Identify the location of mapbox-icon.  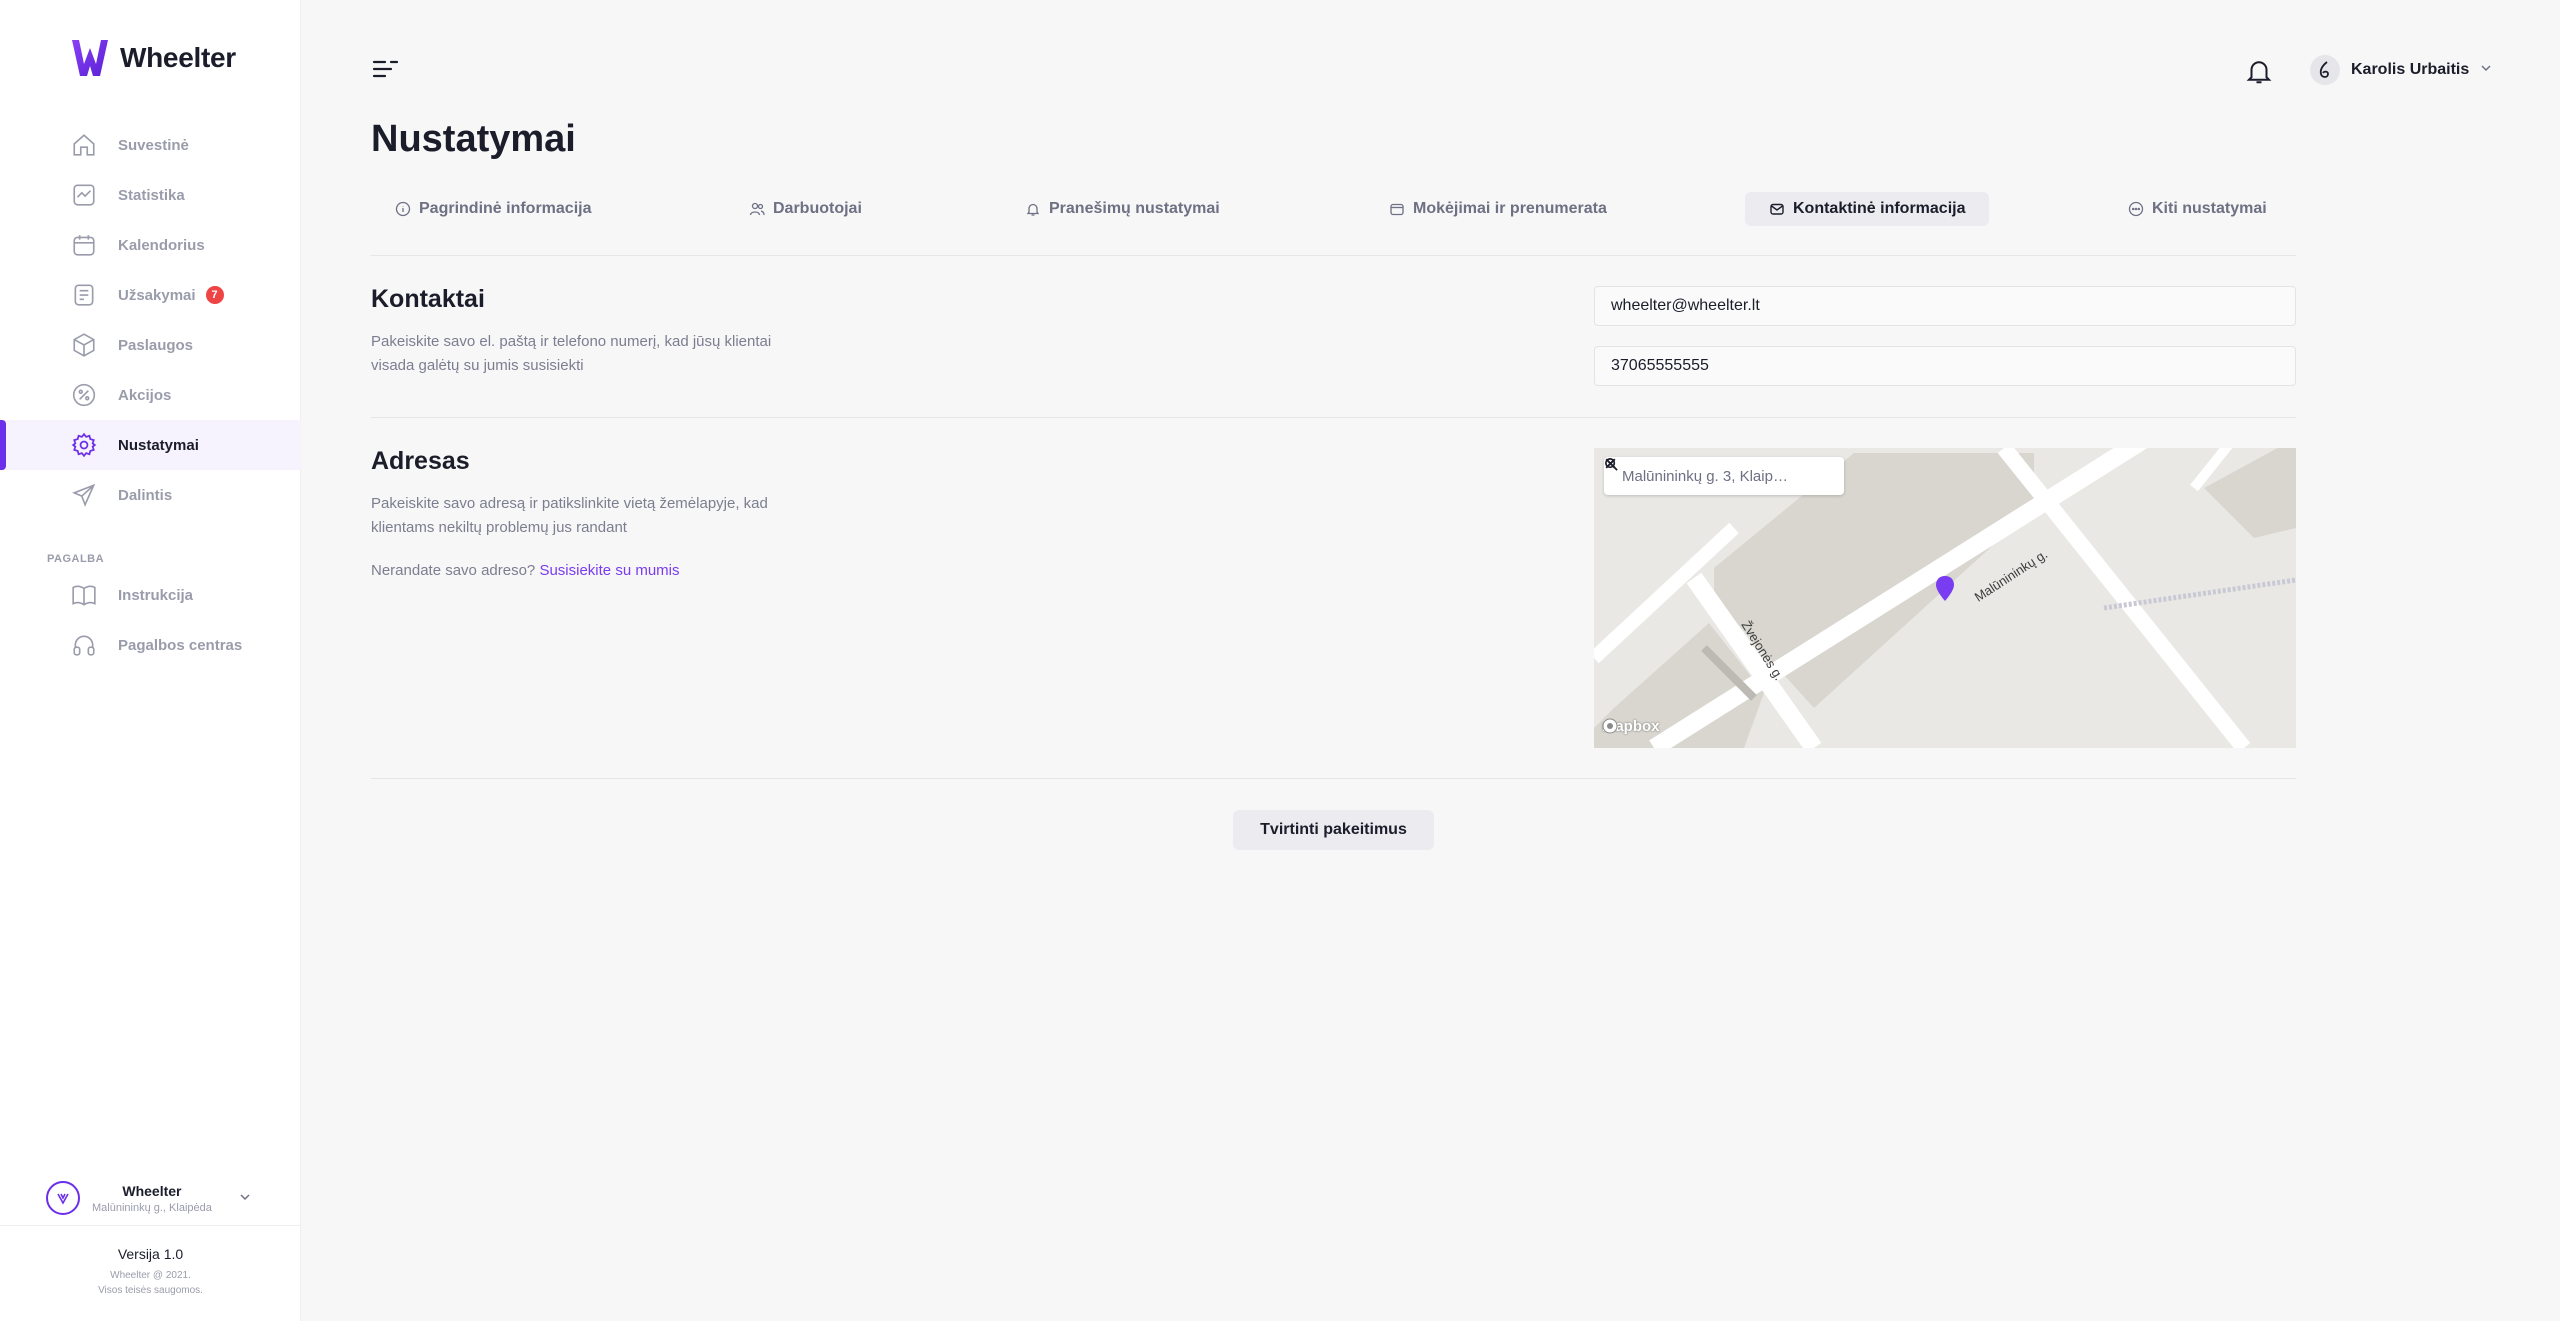
(1610, 726).